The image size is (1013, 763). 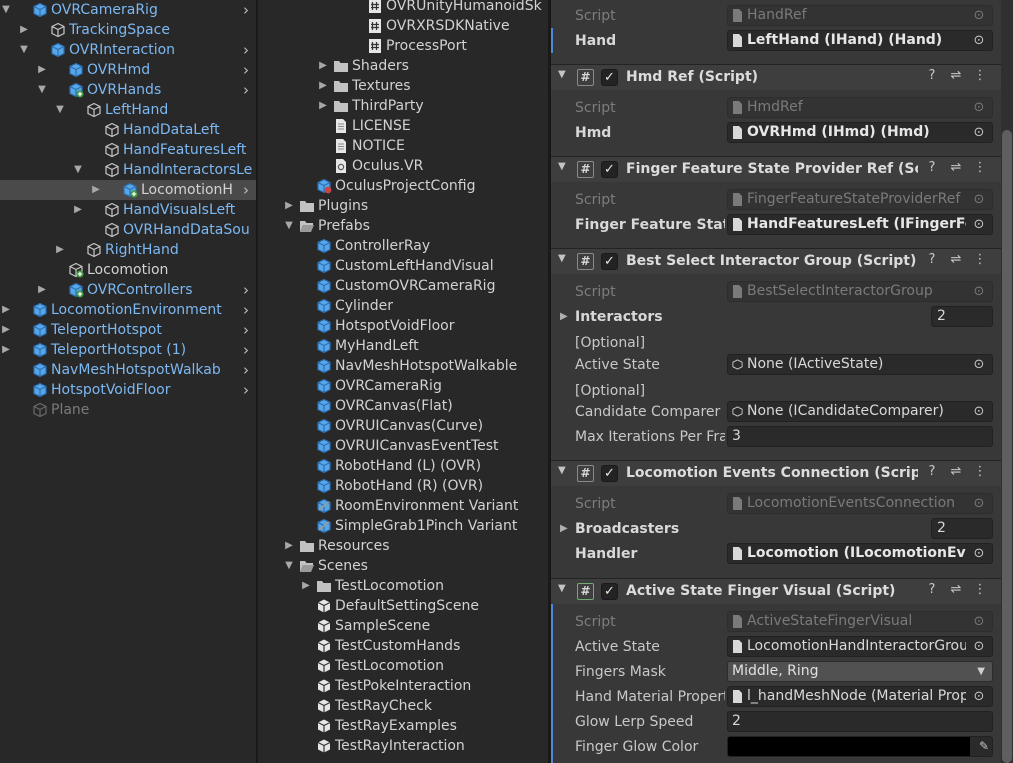 What do you see at coordinates (398, 86) in the screenshot?
I see `project-item: ▶ Textures` at bounding box center [398, 86].